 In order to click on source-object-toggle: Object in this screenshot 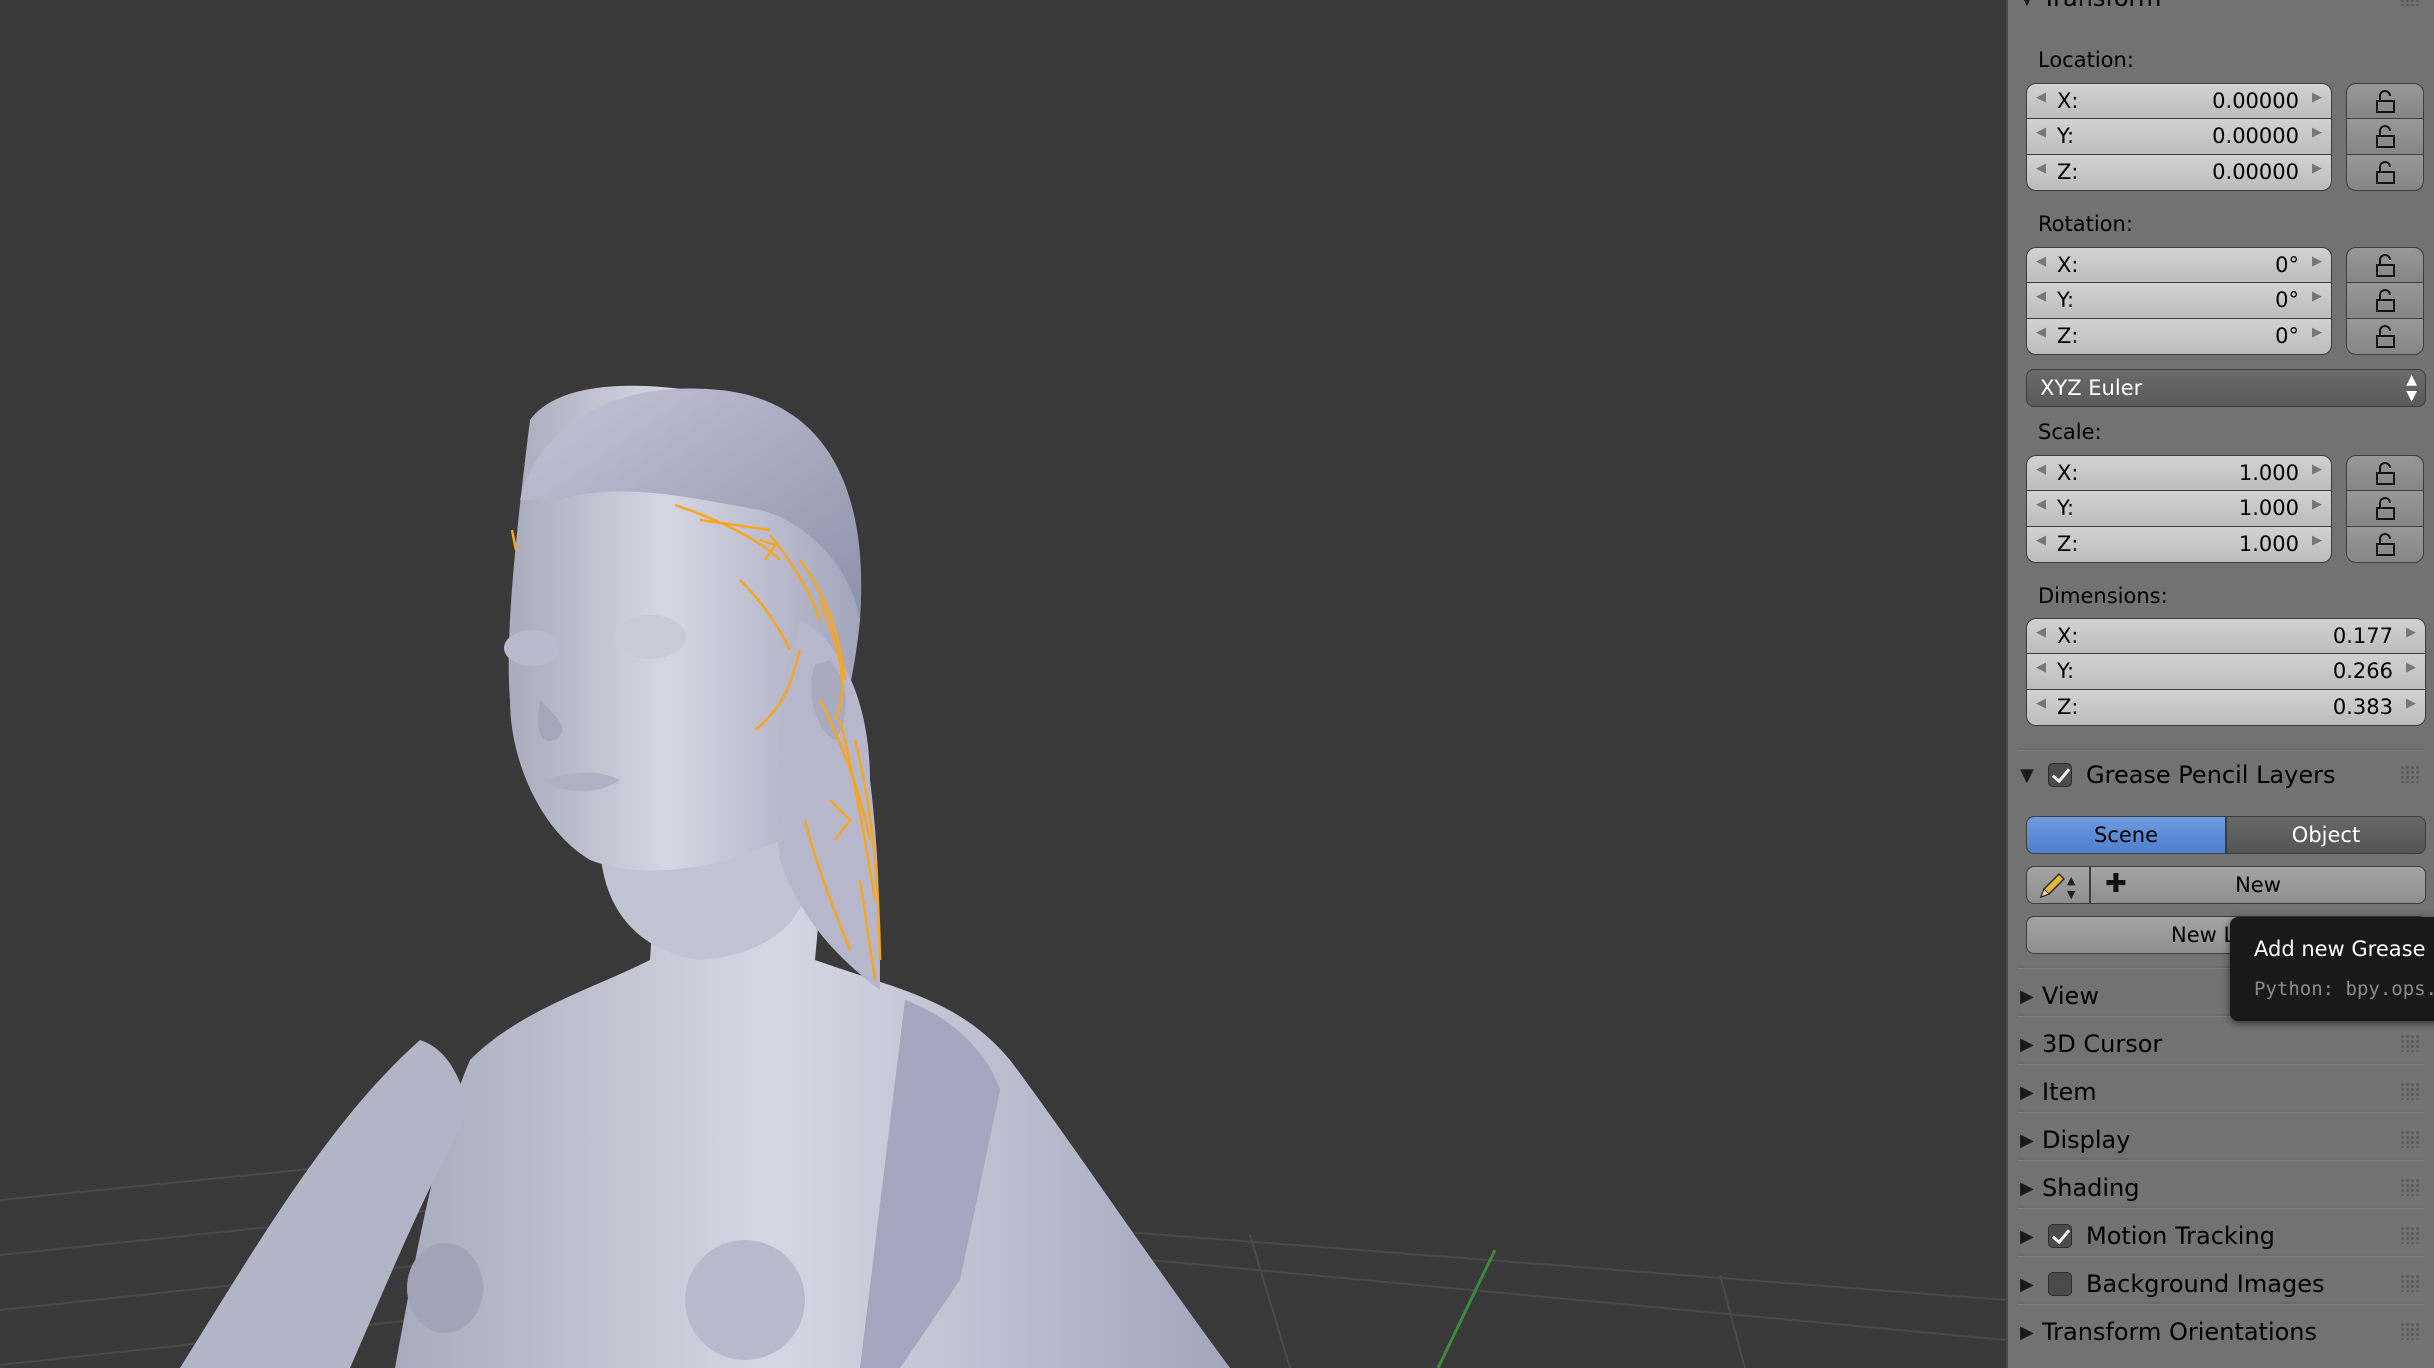, I will do `click(2326, 835)`.